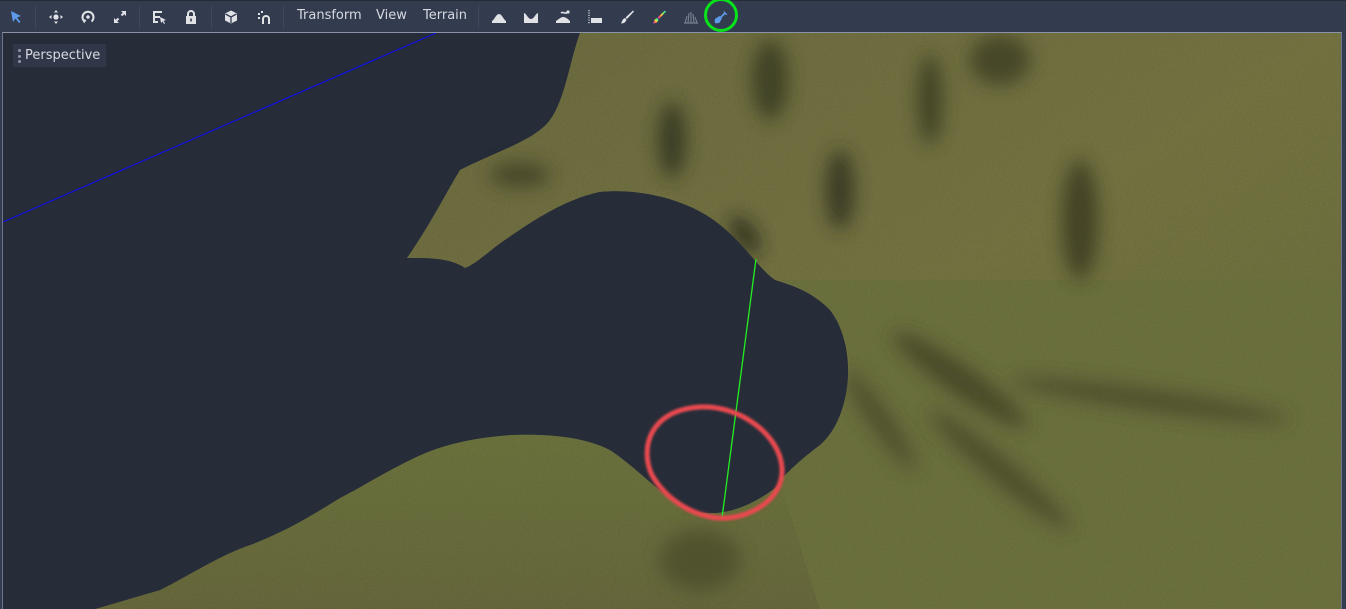 This screenshot has height=609, width=1346. I want to click on lower-tool-button, so click(531, 17).